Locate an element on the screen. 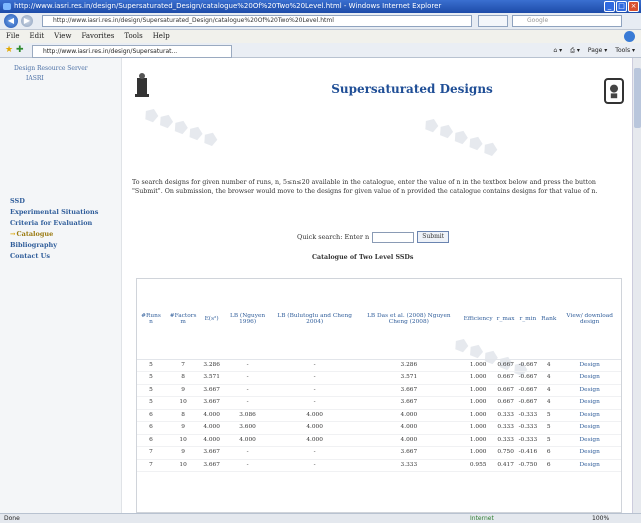  submit-button: Submit is located at coordinates (433, 237).